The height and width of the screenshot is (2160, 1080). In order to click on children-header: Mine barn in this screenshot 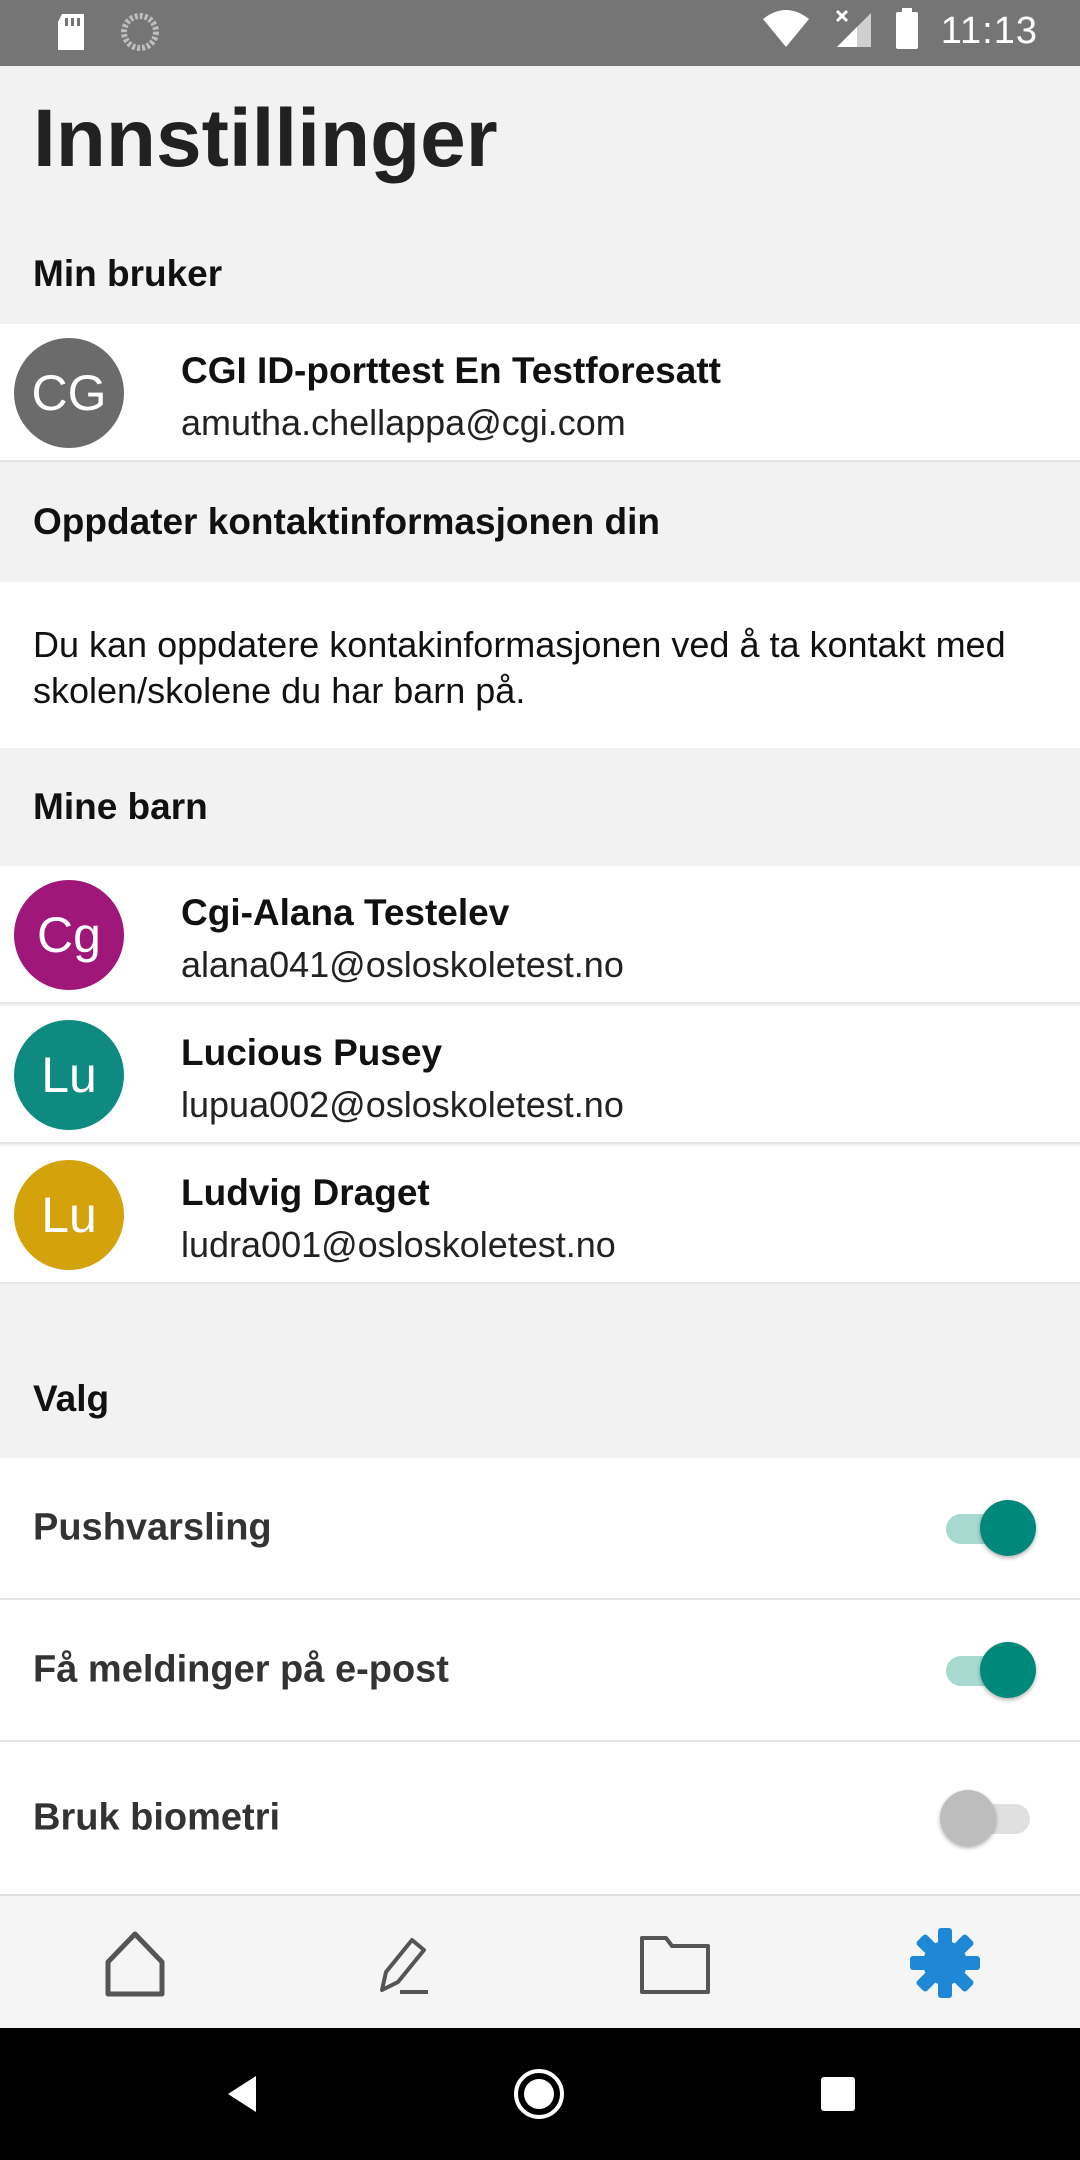, I will do `click(540, 807)`.